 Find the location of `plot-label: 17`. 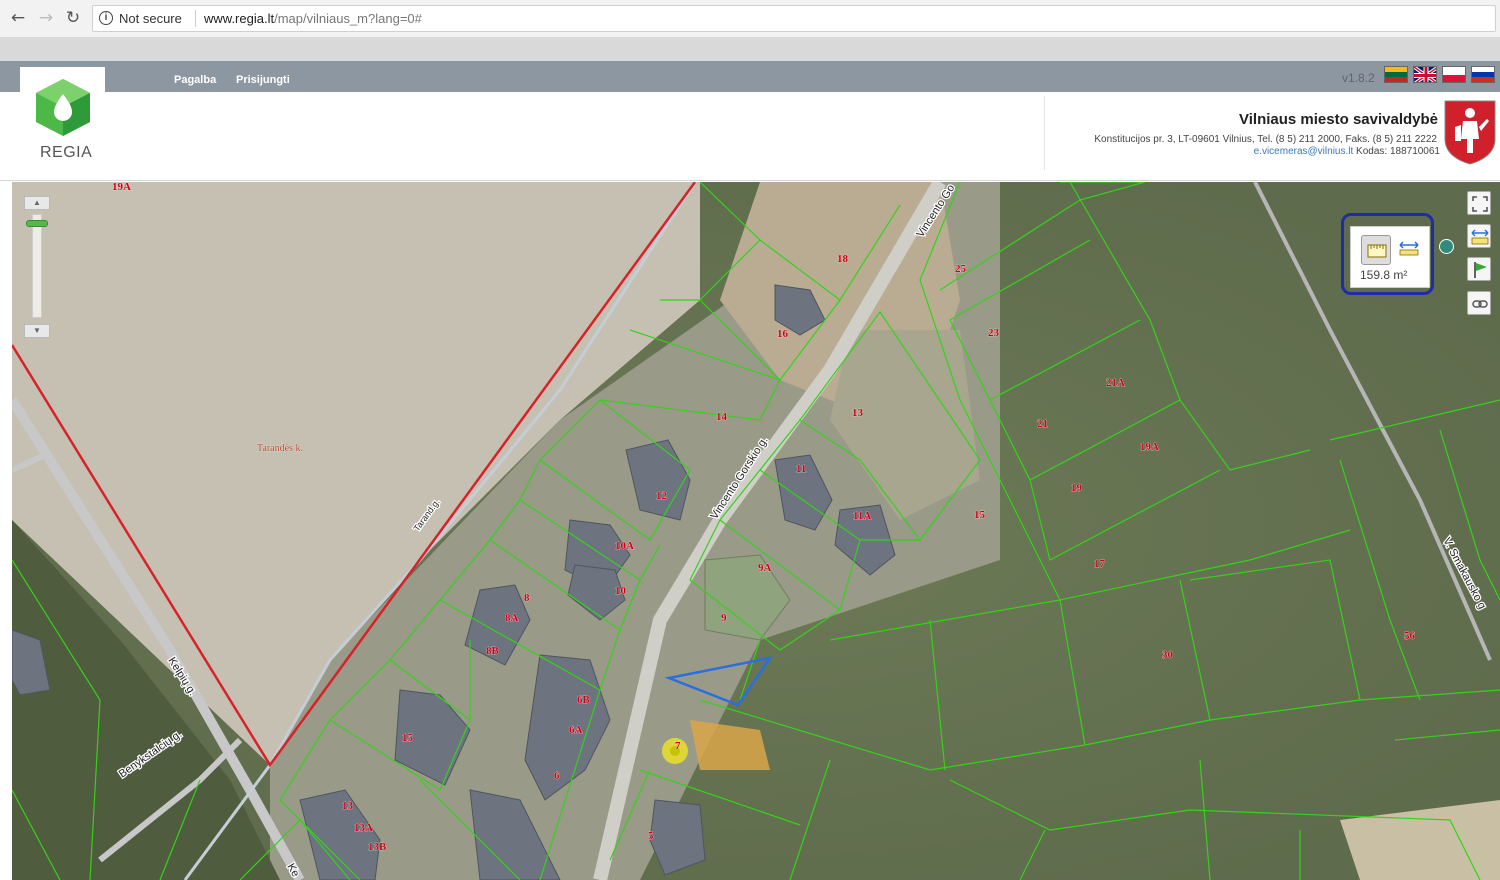

plot-label: 17 is located at coordinates (1100, 564).